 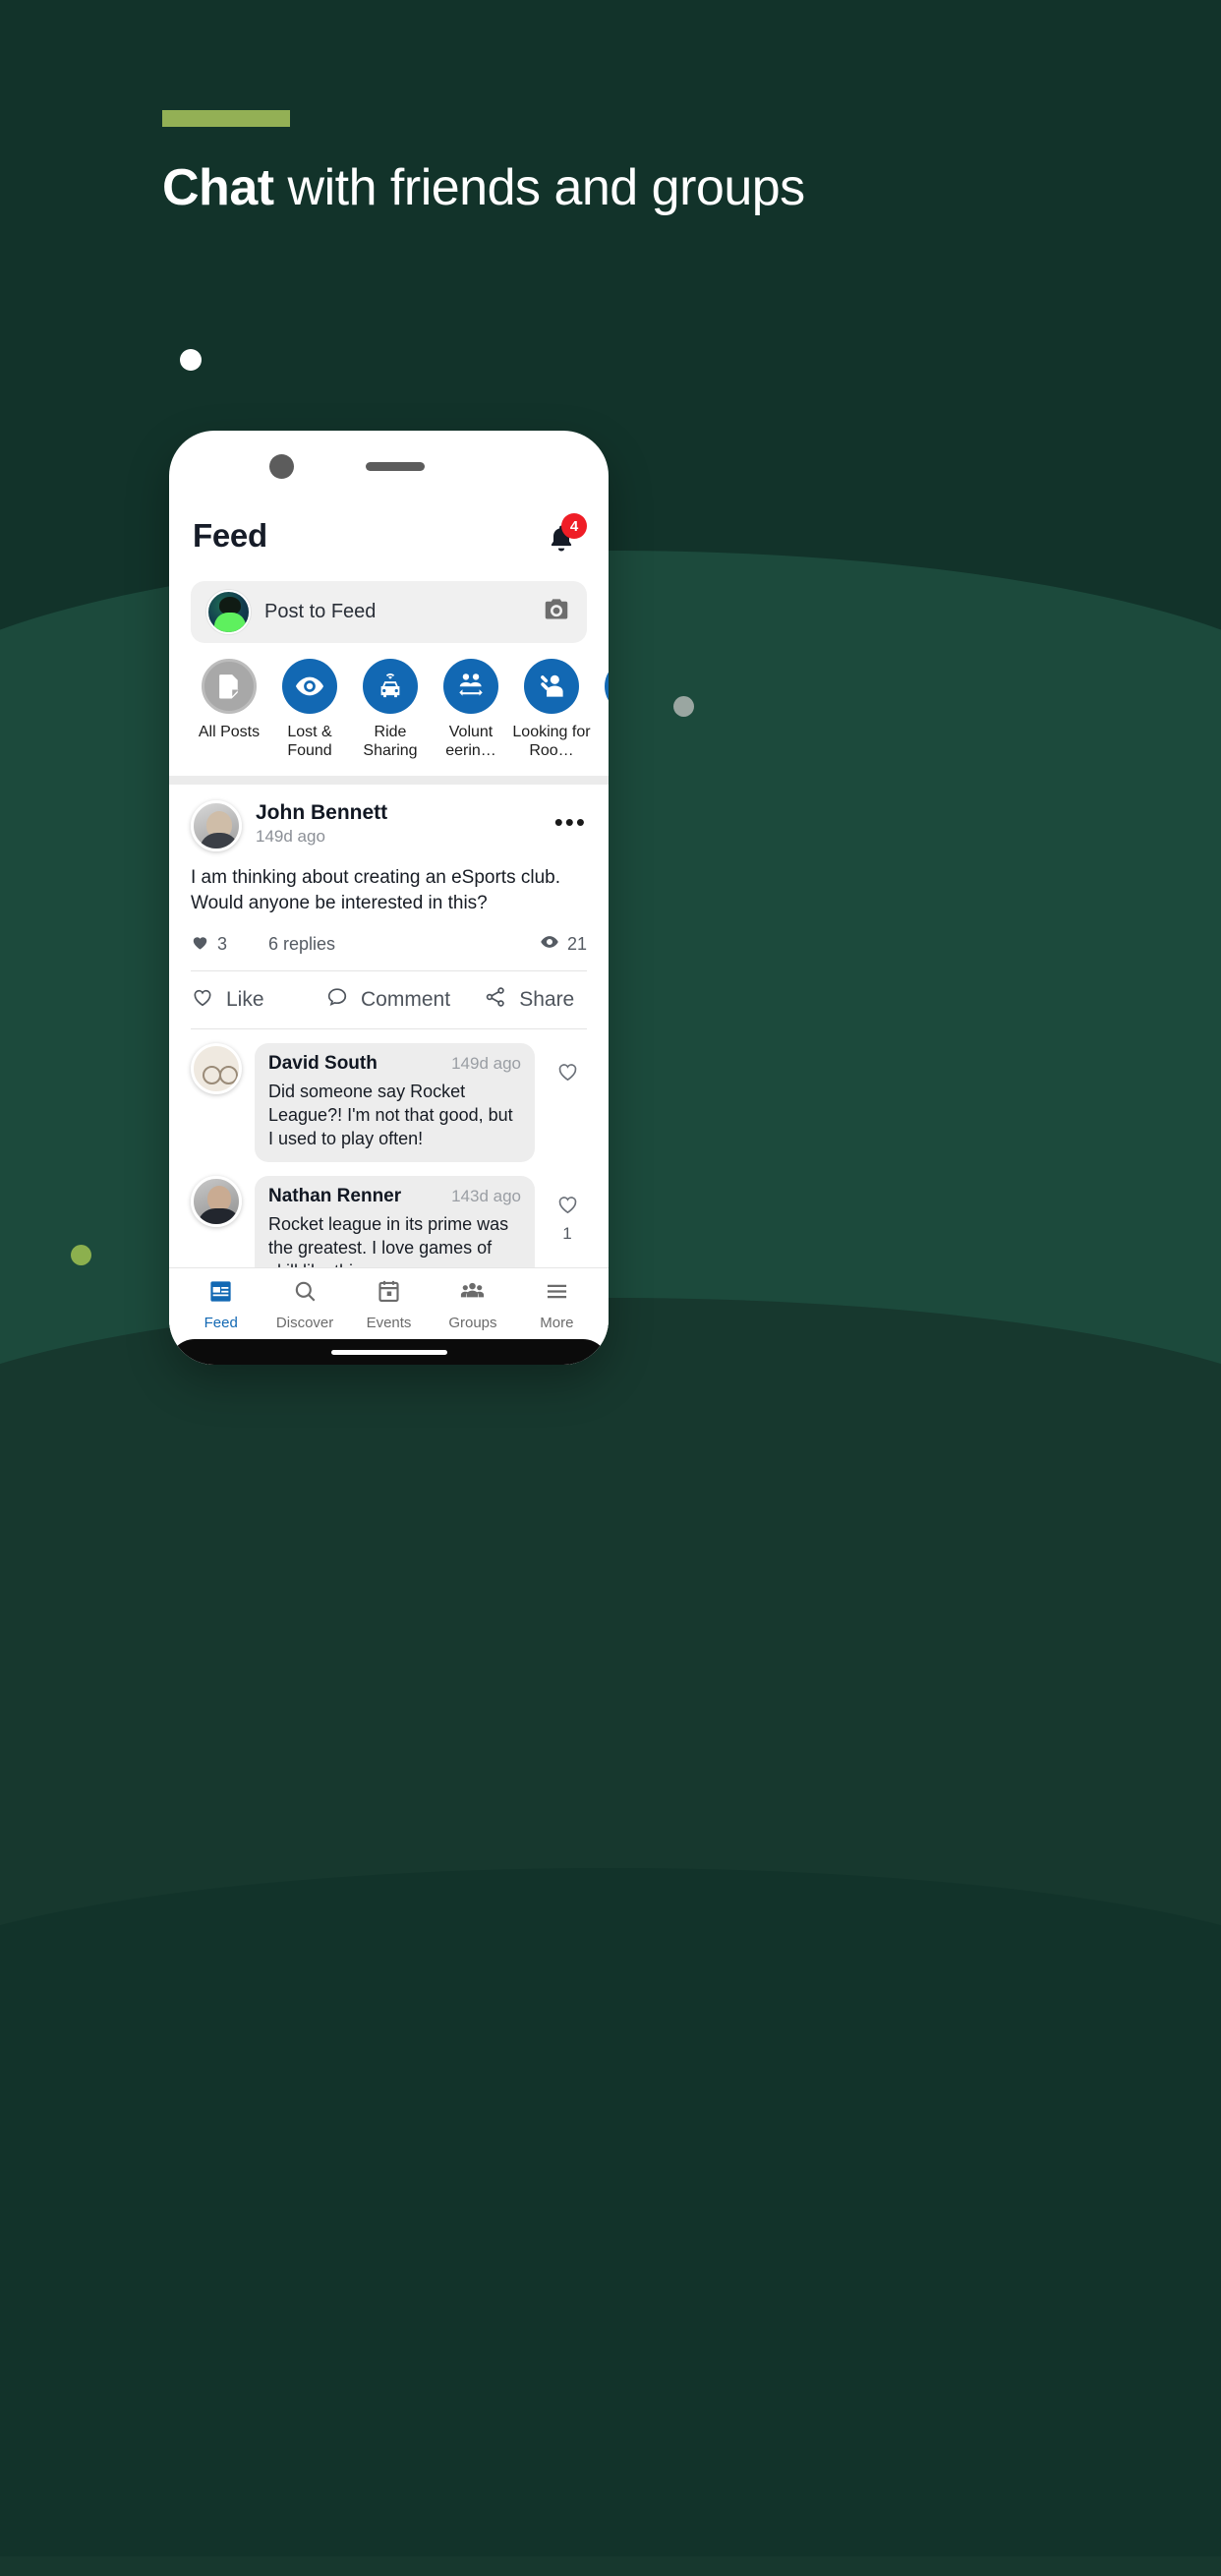 I want to click on nav-label: Discover, so click(x=305, y=1323).